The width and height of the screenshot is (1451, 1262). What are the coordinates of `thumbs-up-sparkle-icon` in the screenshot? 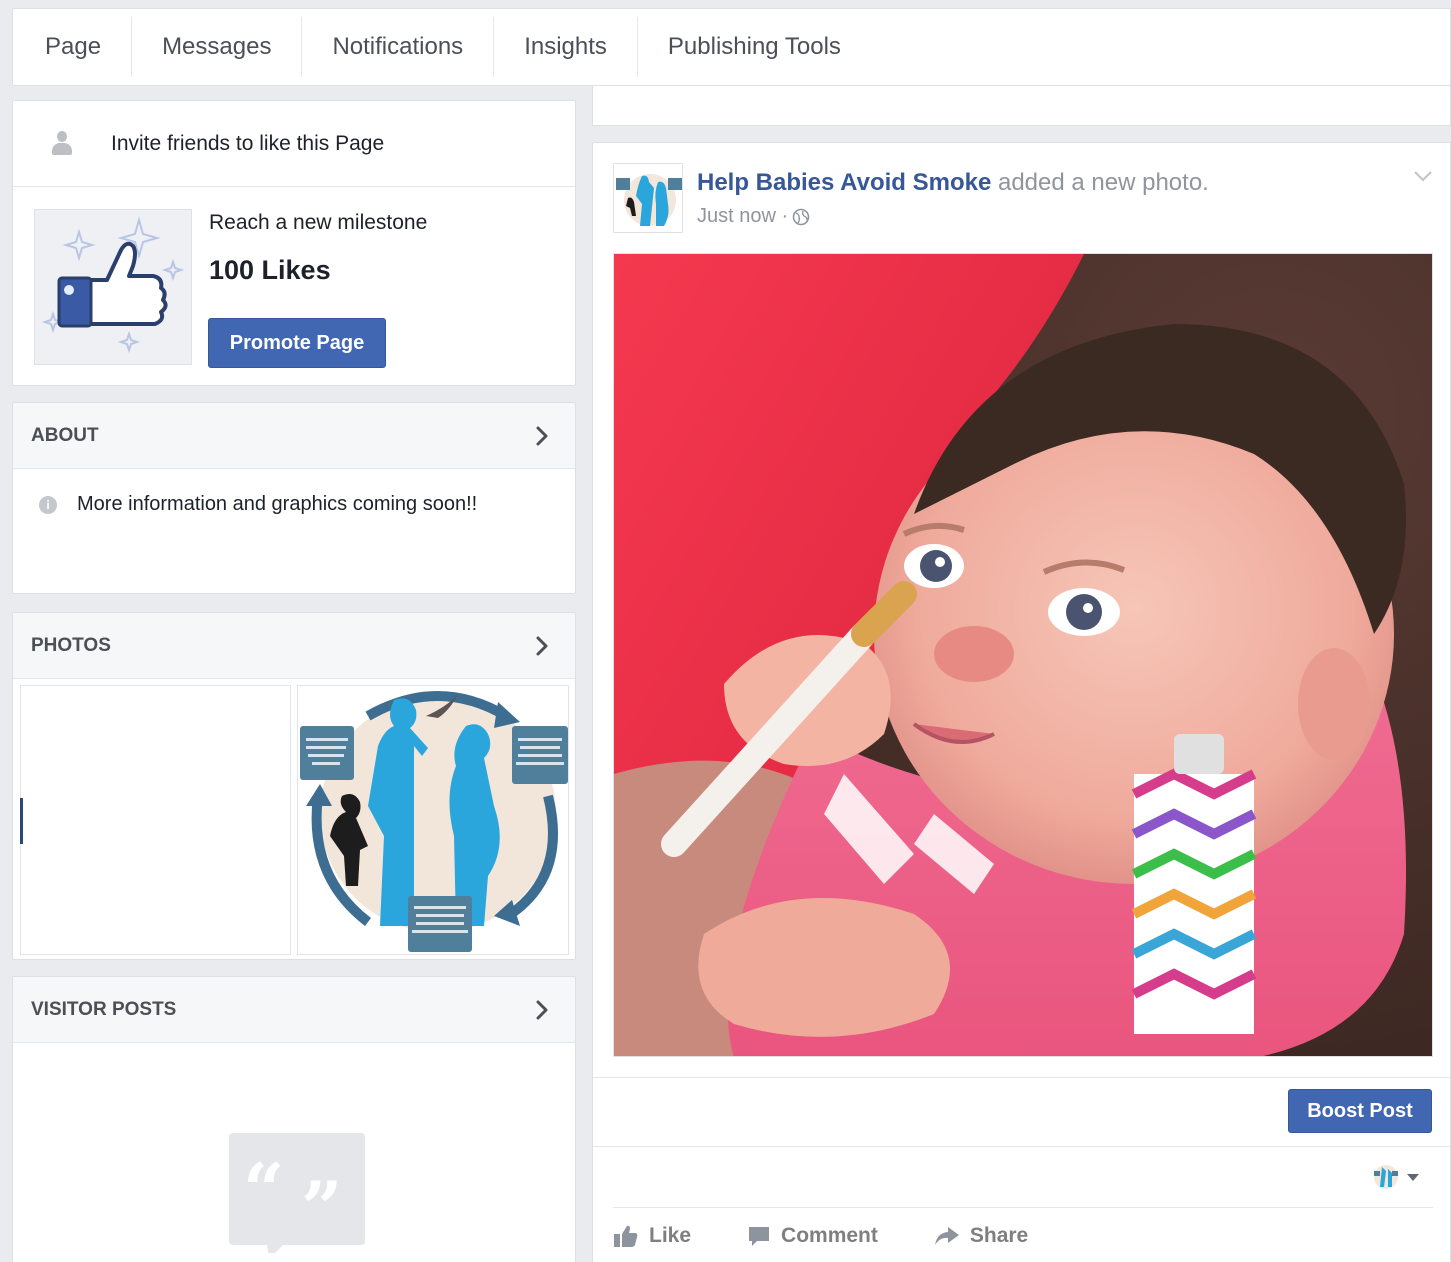 It's located at (113, 287).